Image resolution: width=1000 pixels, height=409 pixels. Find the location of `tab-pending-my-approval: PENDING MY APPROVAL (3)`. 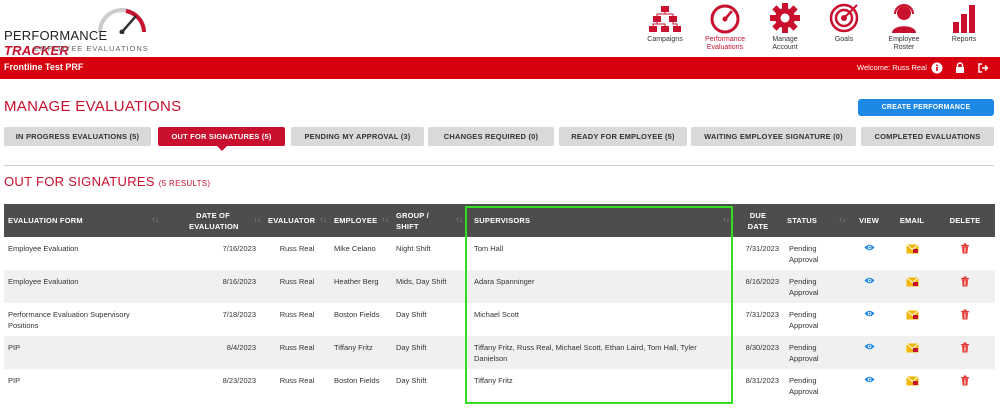

tab-pending-my-approval: PENDING MY APPROVAL (3) is located at coordinates (357, 136).